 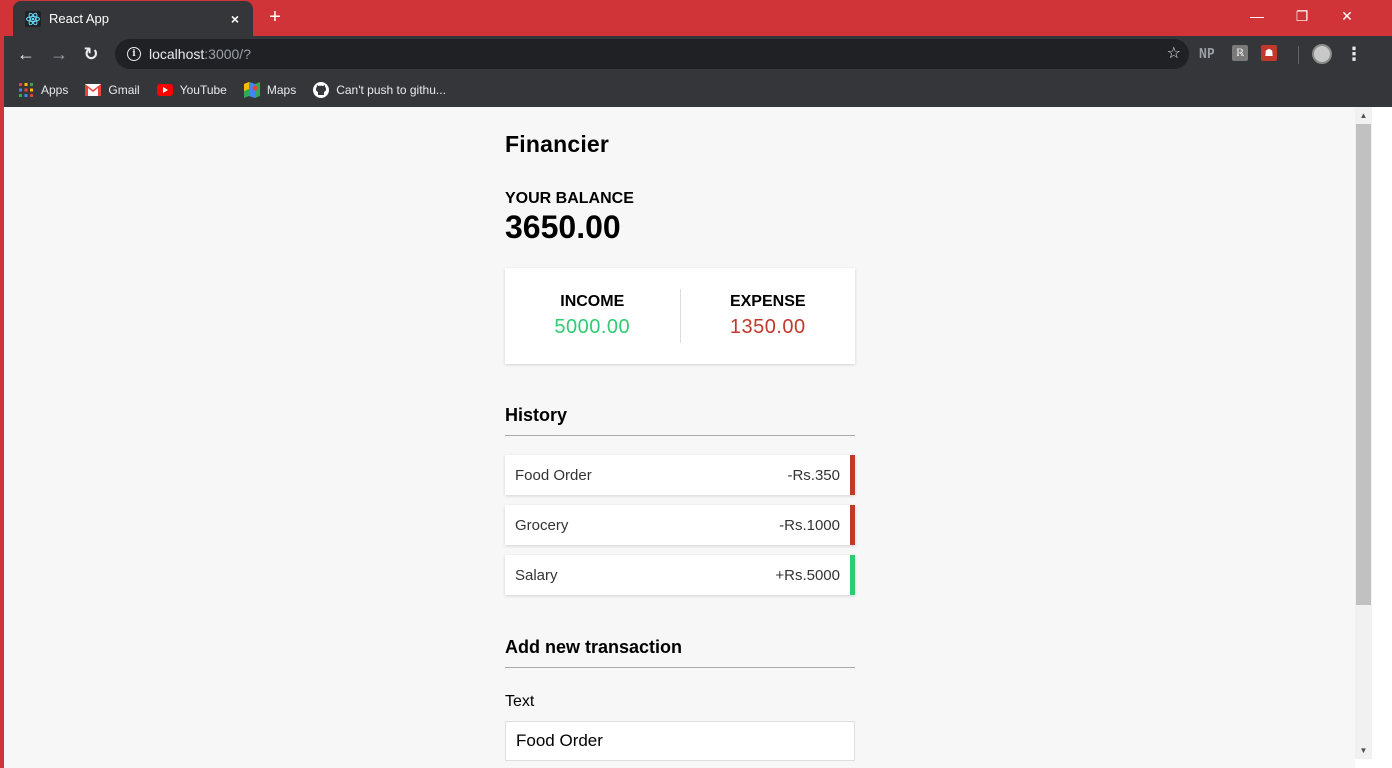 What do you see at coordinates (696, 18) in the screenshot?
I see `title-bar: React App × + — ❐ ✕` at bounding box center [696, 18].